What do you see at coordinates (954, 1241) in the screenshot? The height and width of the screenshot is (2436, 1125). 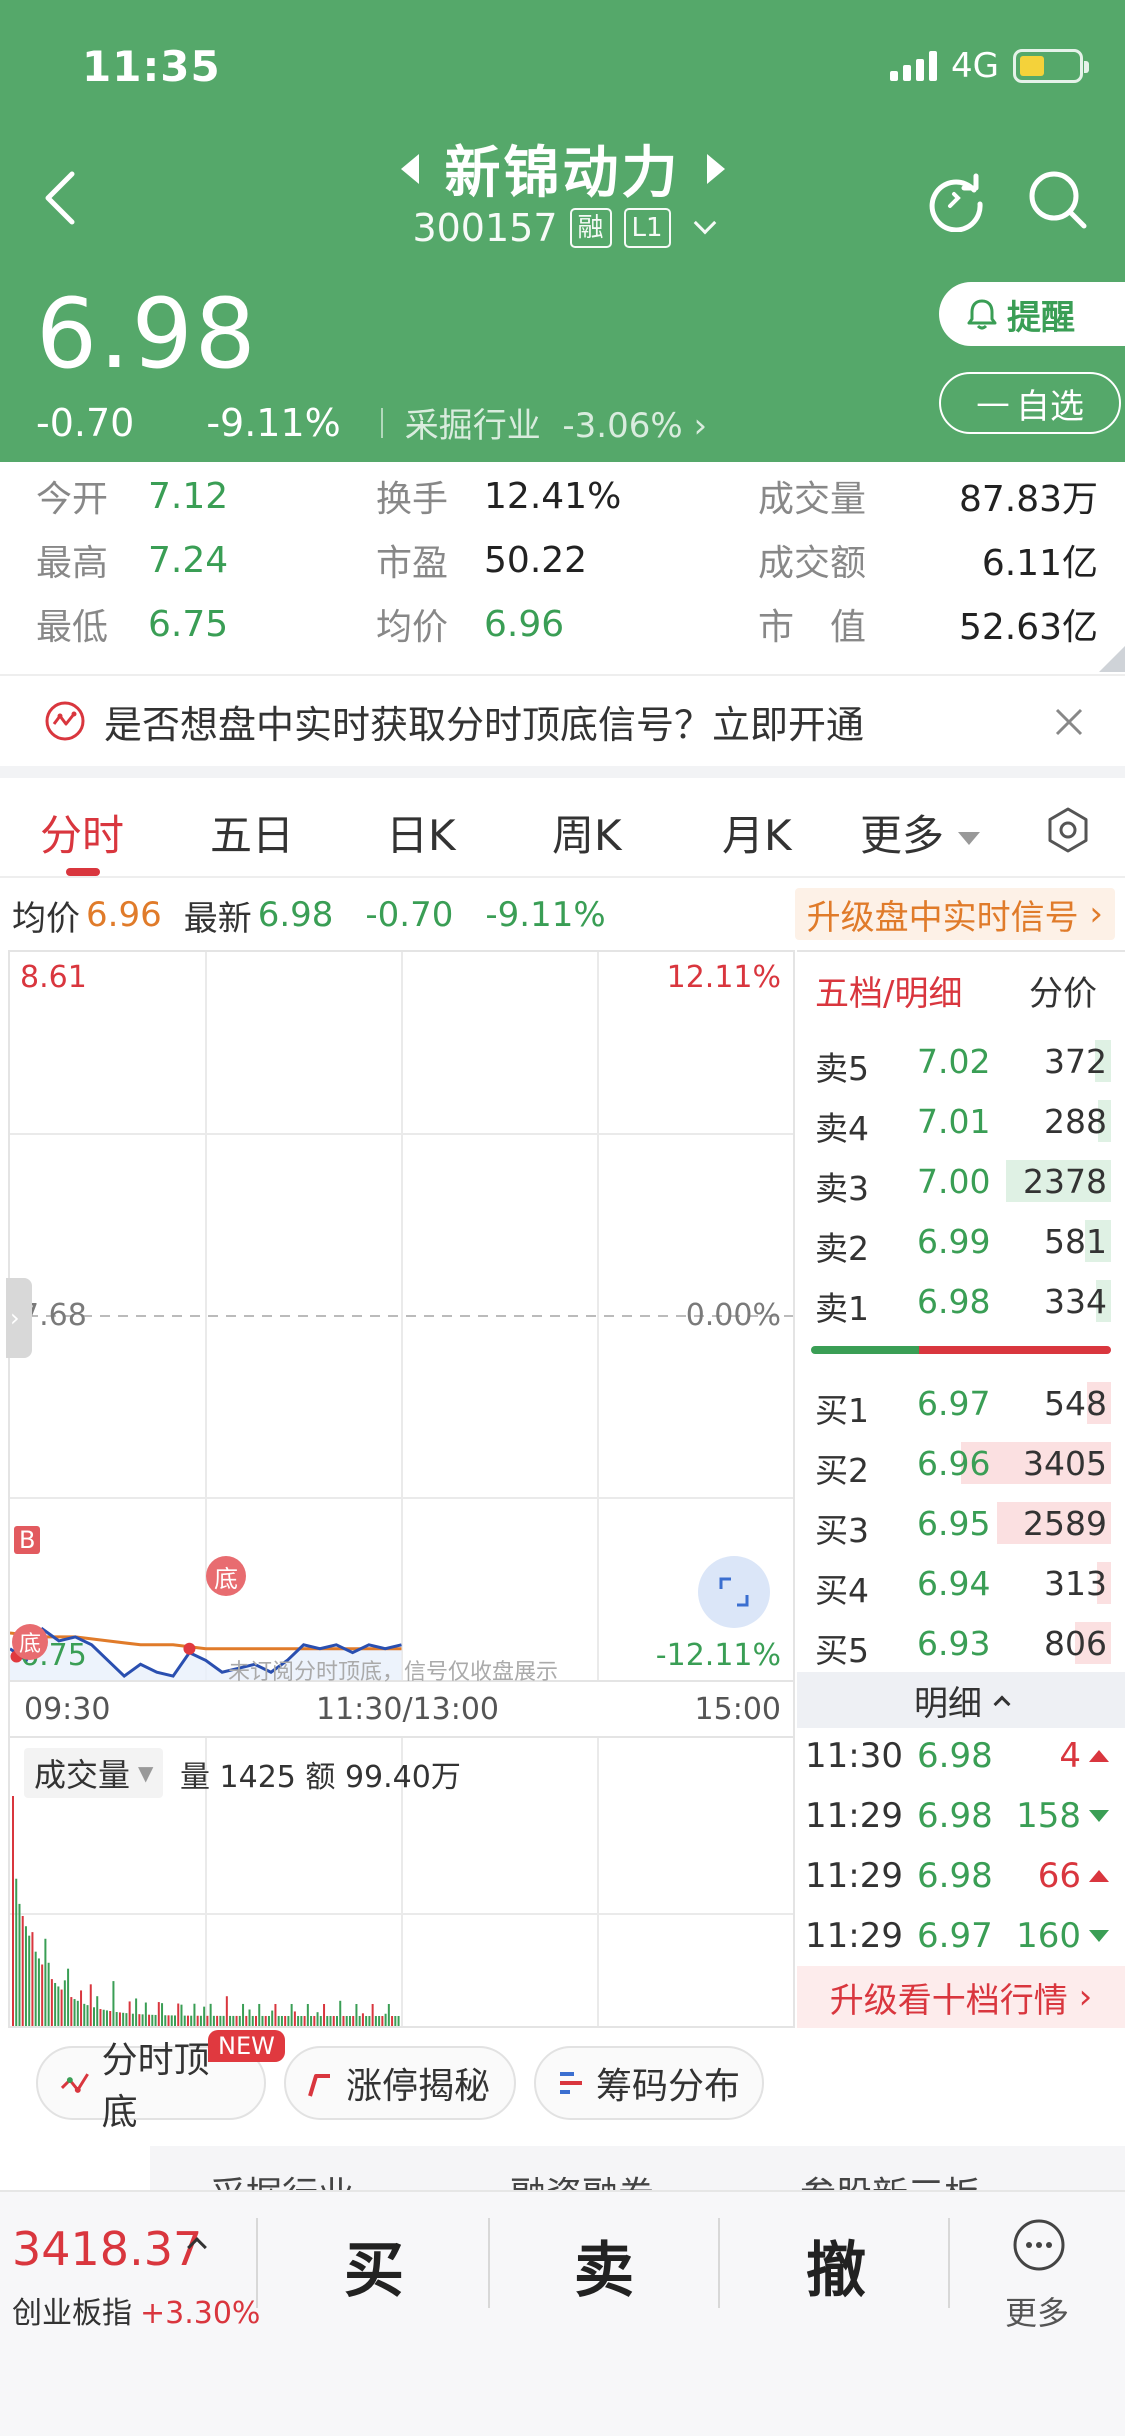 I see `ask-price: 6.99` at bounding box center [954, 1241].